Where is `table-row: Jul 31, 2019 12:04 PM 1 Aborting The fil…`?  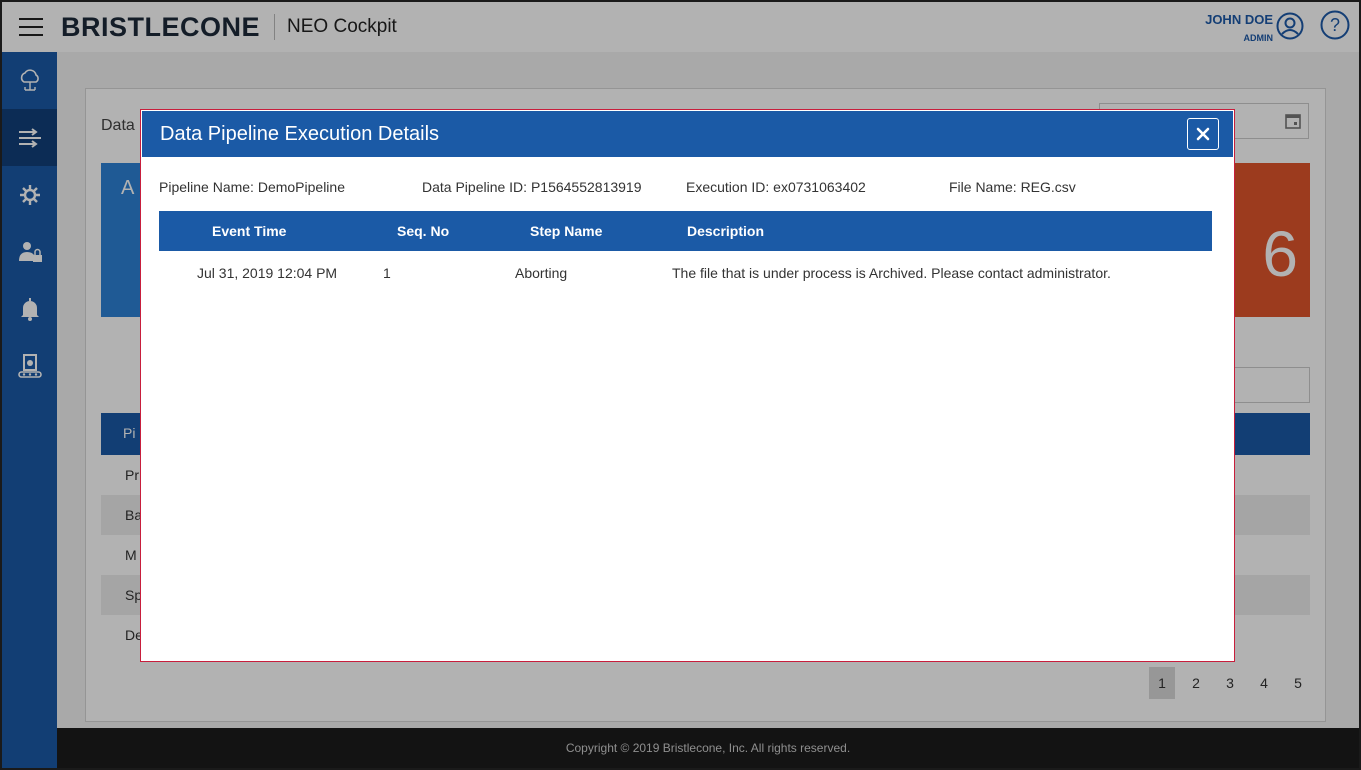 table-row: Jul 31, 2019 12:04 PM 1 Aborting The fil… is located at coordinates (685, 273).